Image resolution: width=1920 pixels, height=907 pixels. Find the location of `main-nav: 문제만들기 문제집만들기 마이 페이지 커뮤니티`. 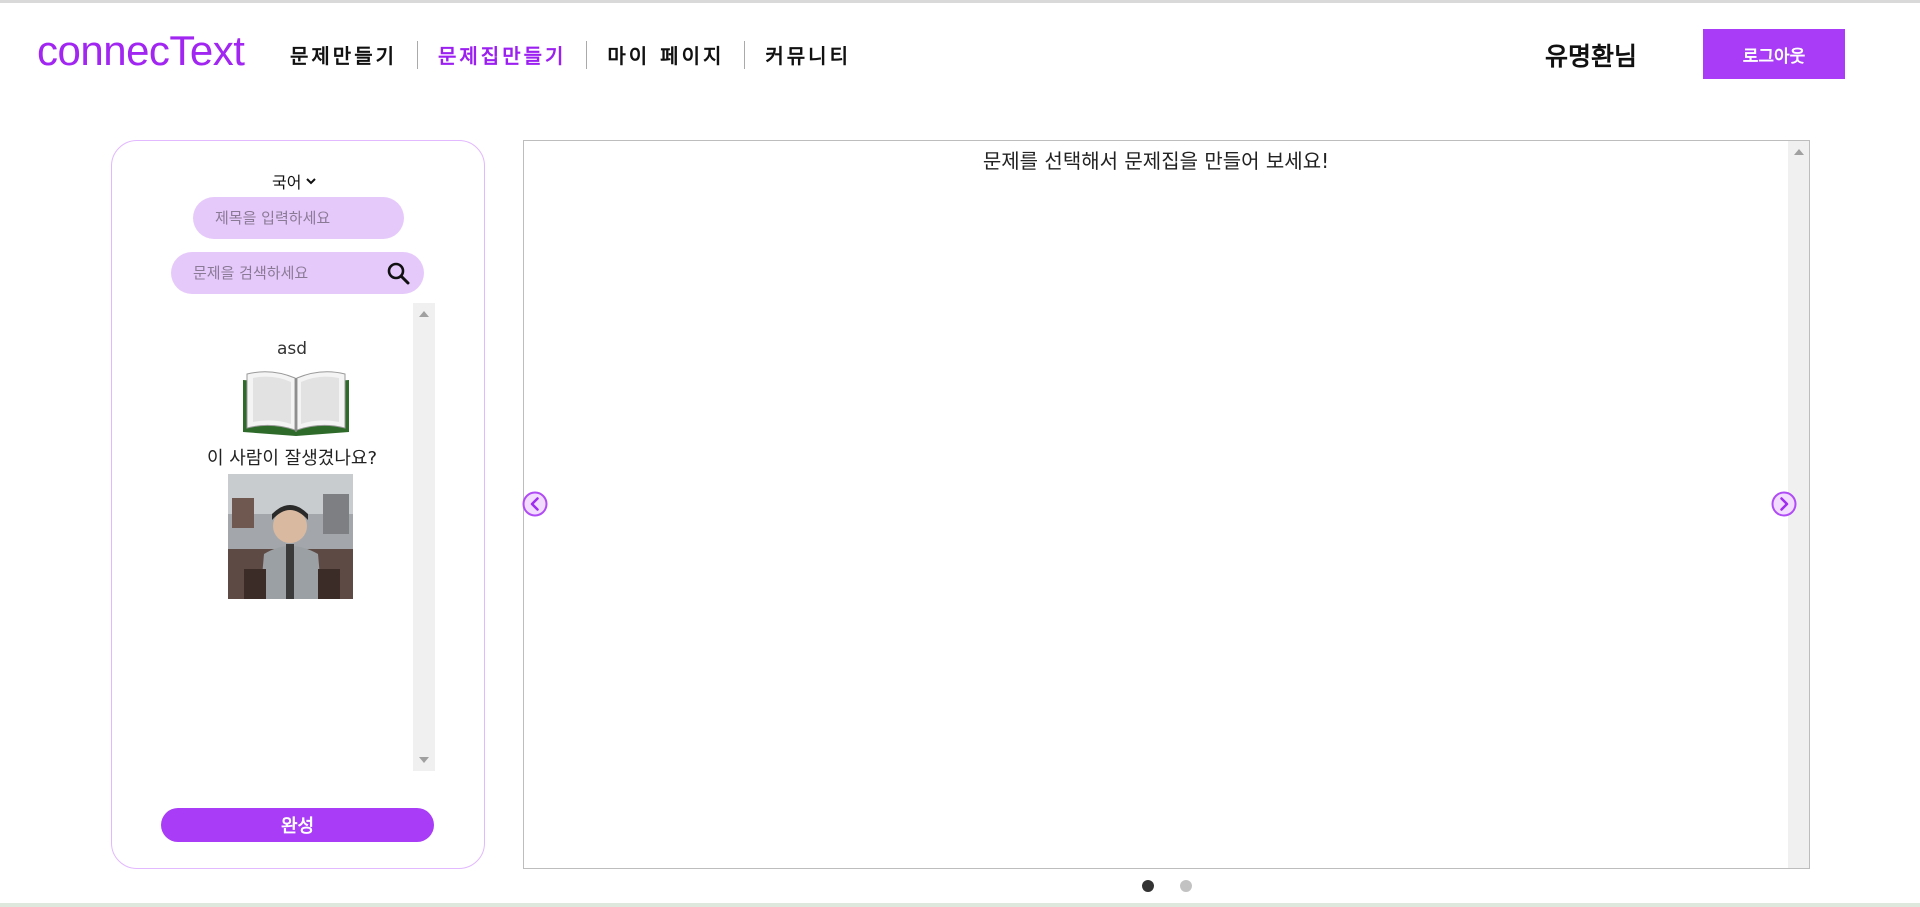

main-nav: 문제만들기 문제집만들기 마이 페이지 커뮤니티 is located at coordinates (570, 54).